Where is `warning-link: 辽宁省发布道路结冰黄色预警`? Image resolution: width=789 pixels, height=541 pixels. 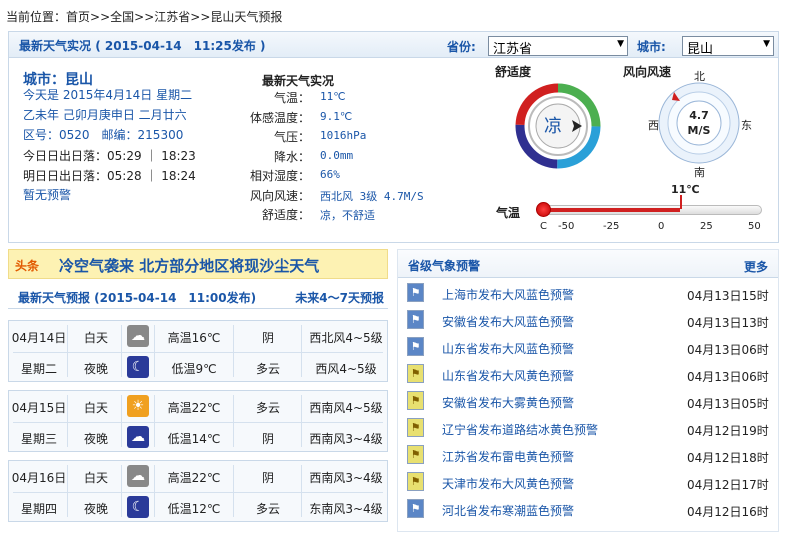
warning-link: 辽宁省发布道路结冰黄色预警 is located at coordinates (520, 429).